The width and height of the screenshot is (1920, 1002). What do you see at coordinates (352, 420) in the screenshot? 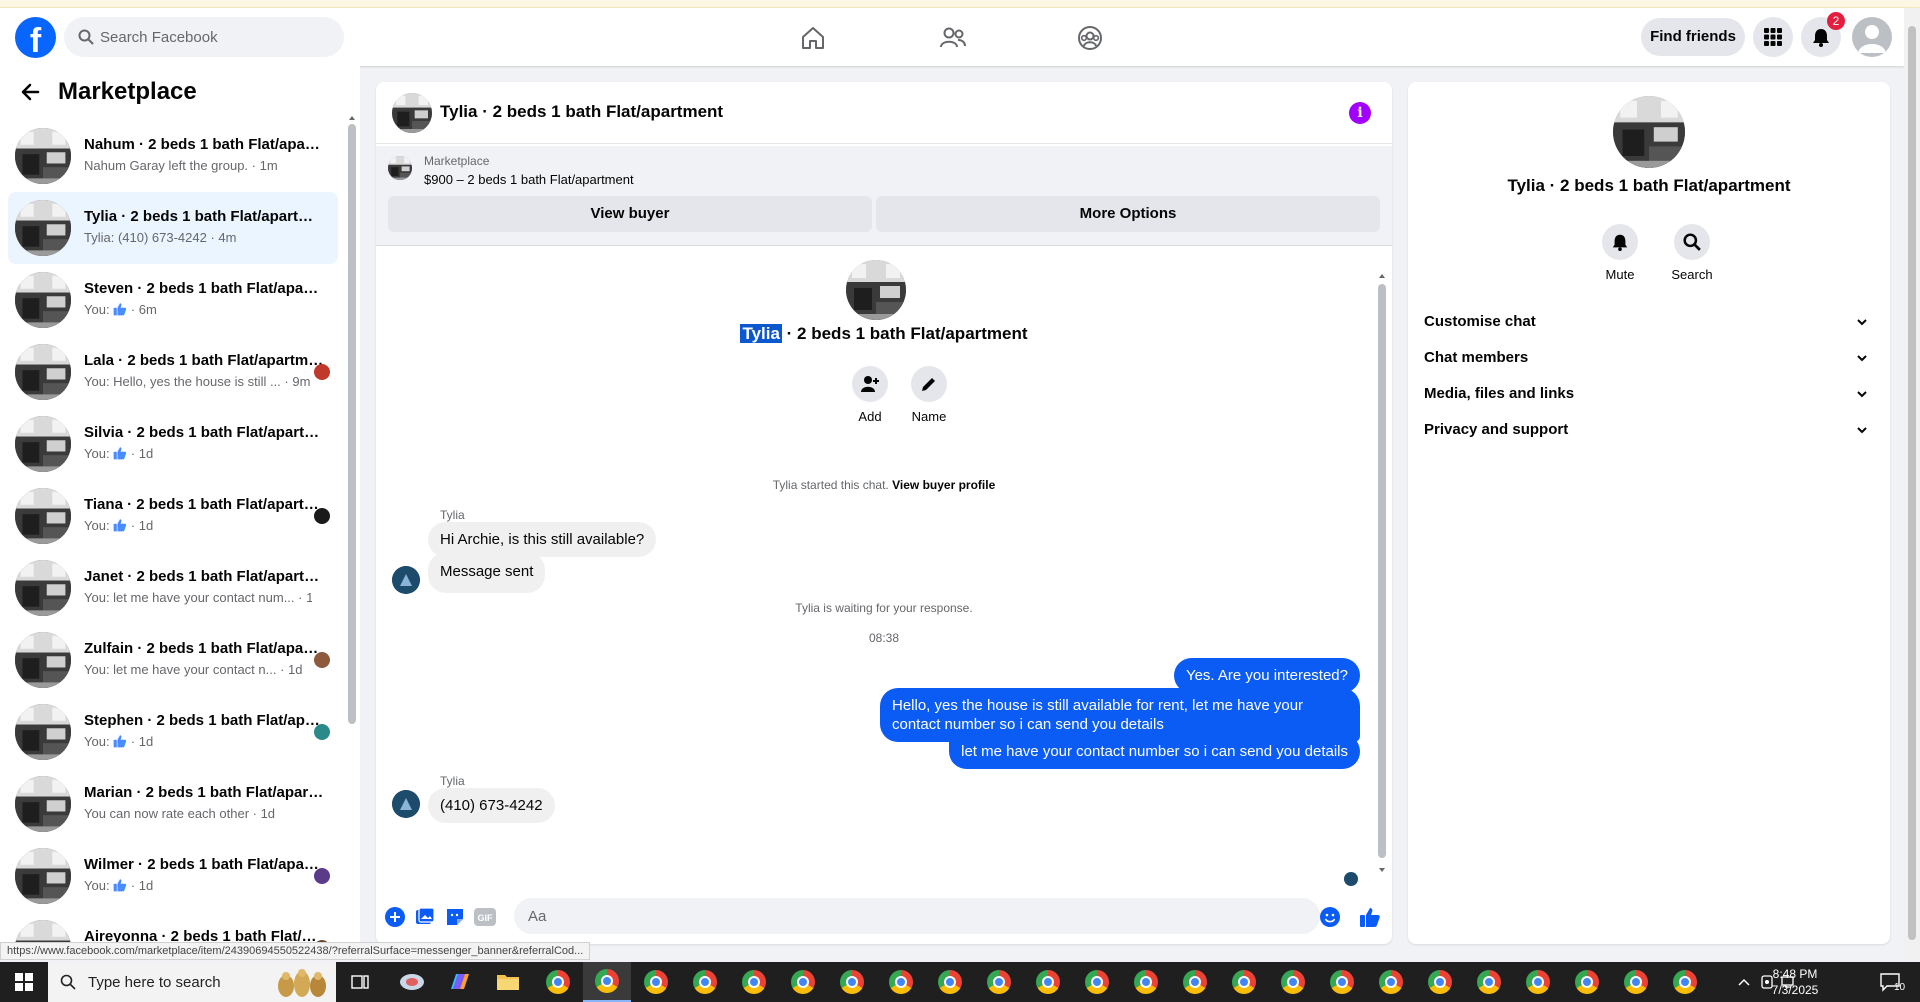
I see `sidebar-scrollbar` at bounding box center [352, 420].